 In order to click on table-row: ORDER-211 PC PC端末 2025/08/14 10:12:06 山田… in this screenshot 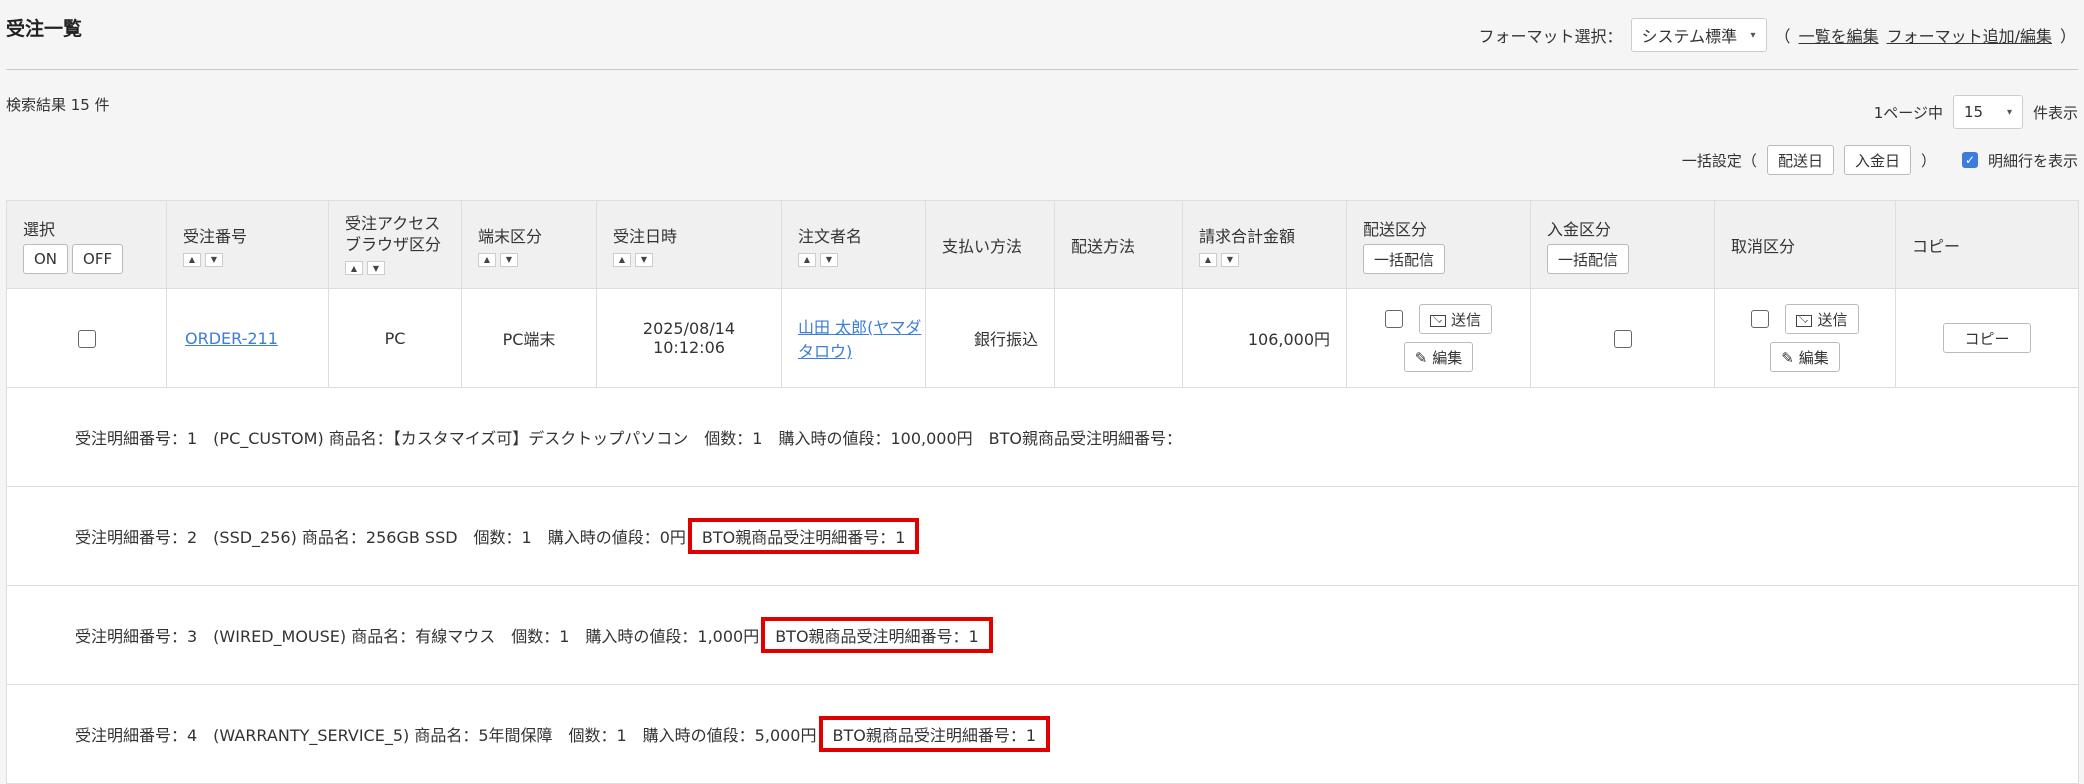, I will do `click(1042, 338)`.